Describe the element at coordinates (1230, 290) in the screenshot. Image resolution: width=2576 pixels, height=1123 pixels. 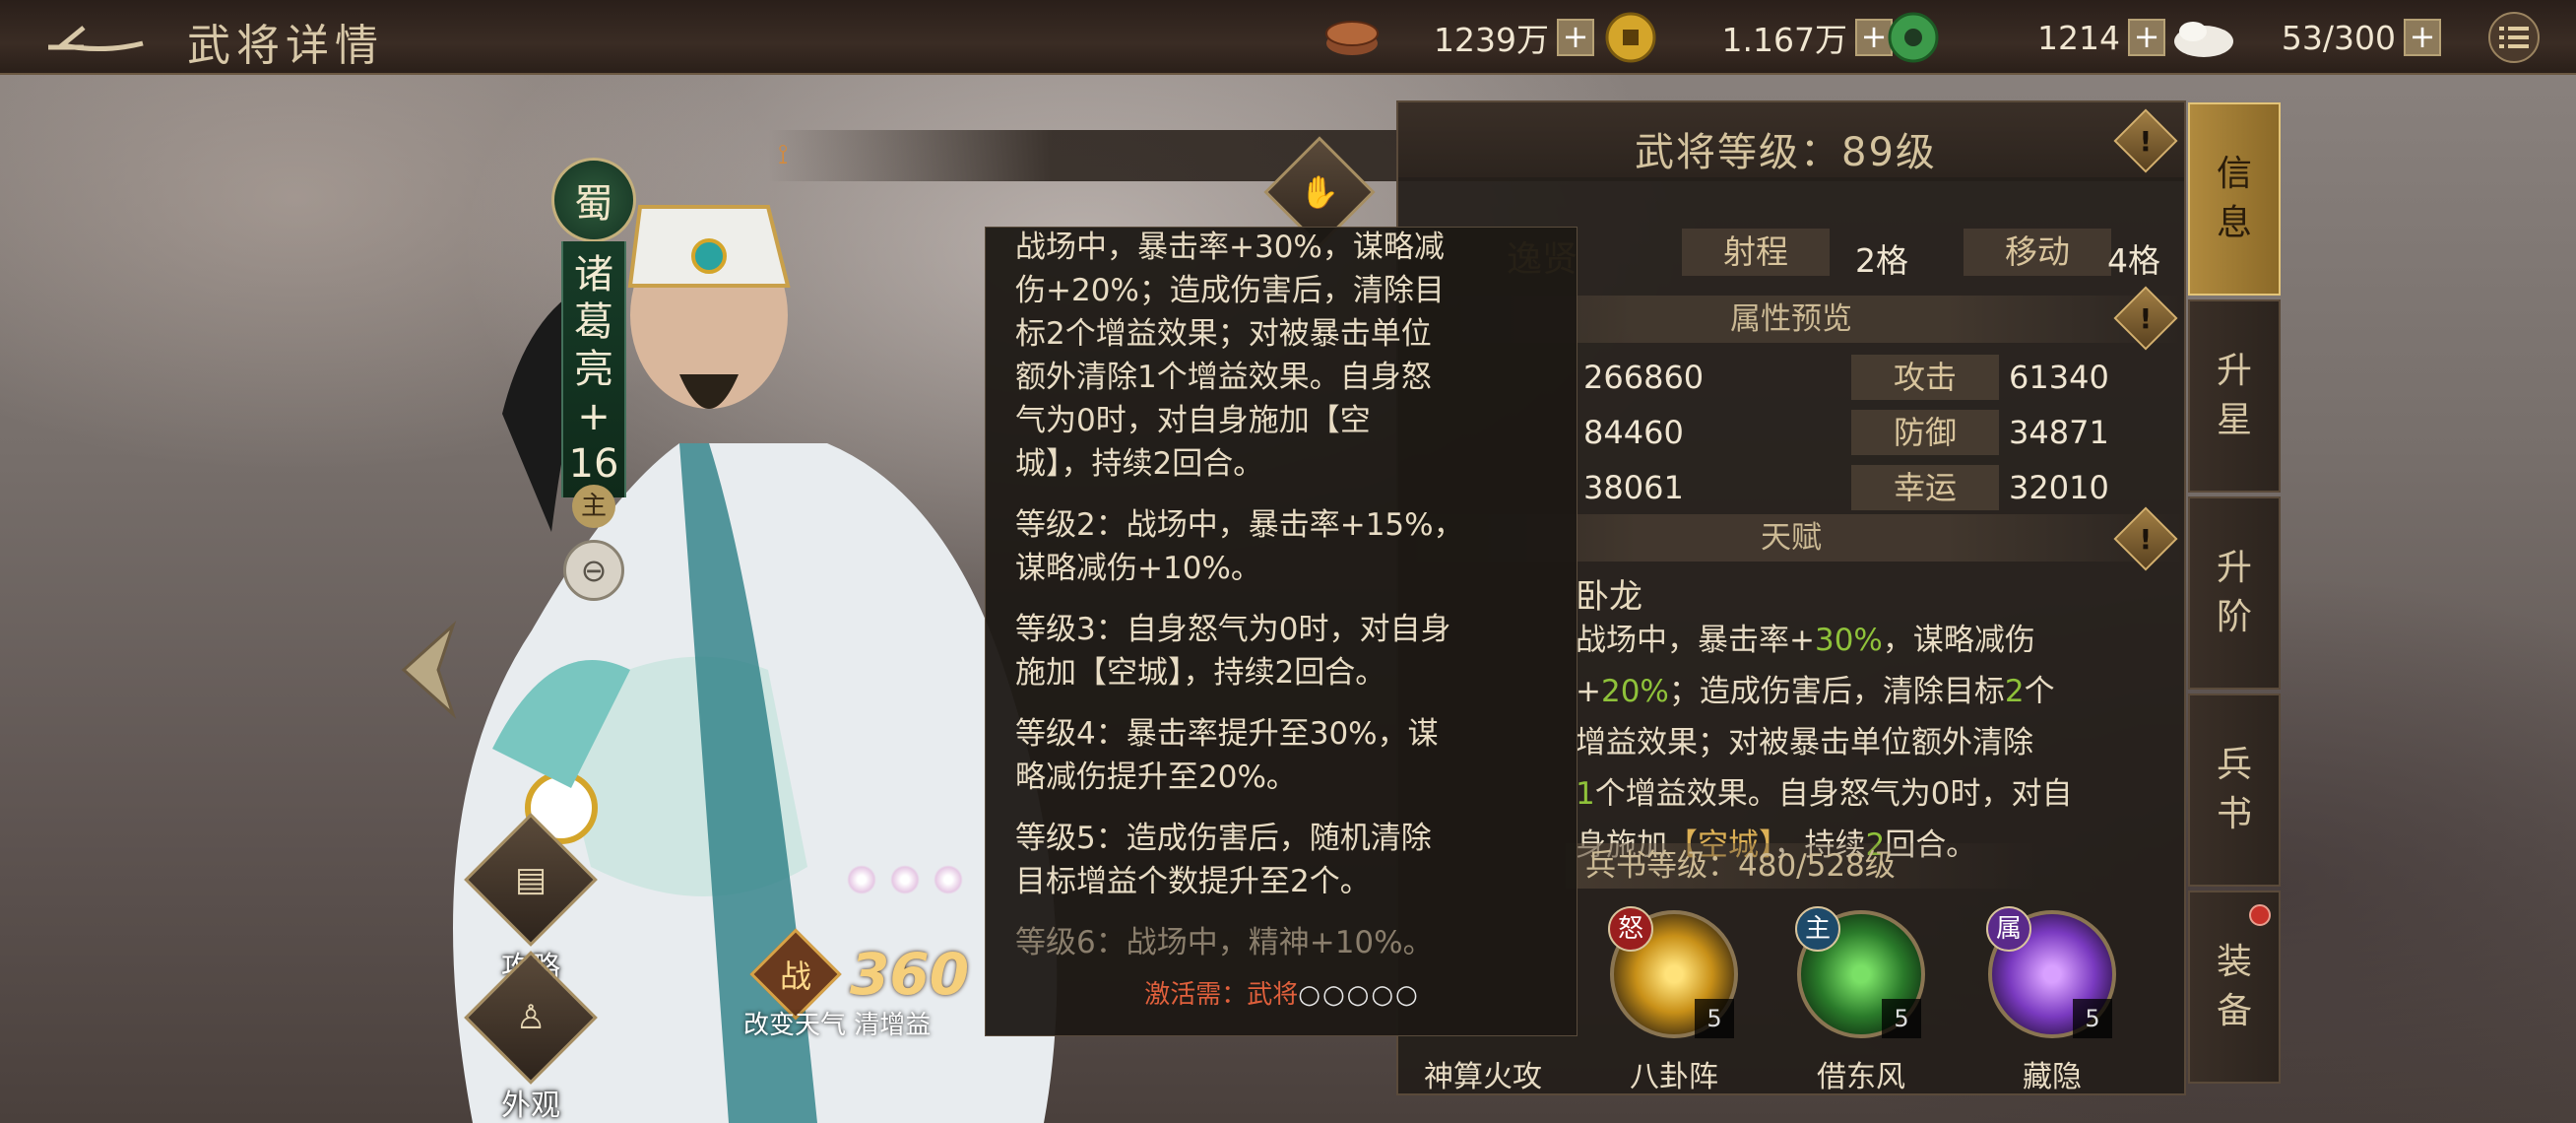
I see `tooltip-line: 伤+20%；造成伤害后，清除目` at that location.